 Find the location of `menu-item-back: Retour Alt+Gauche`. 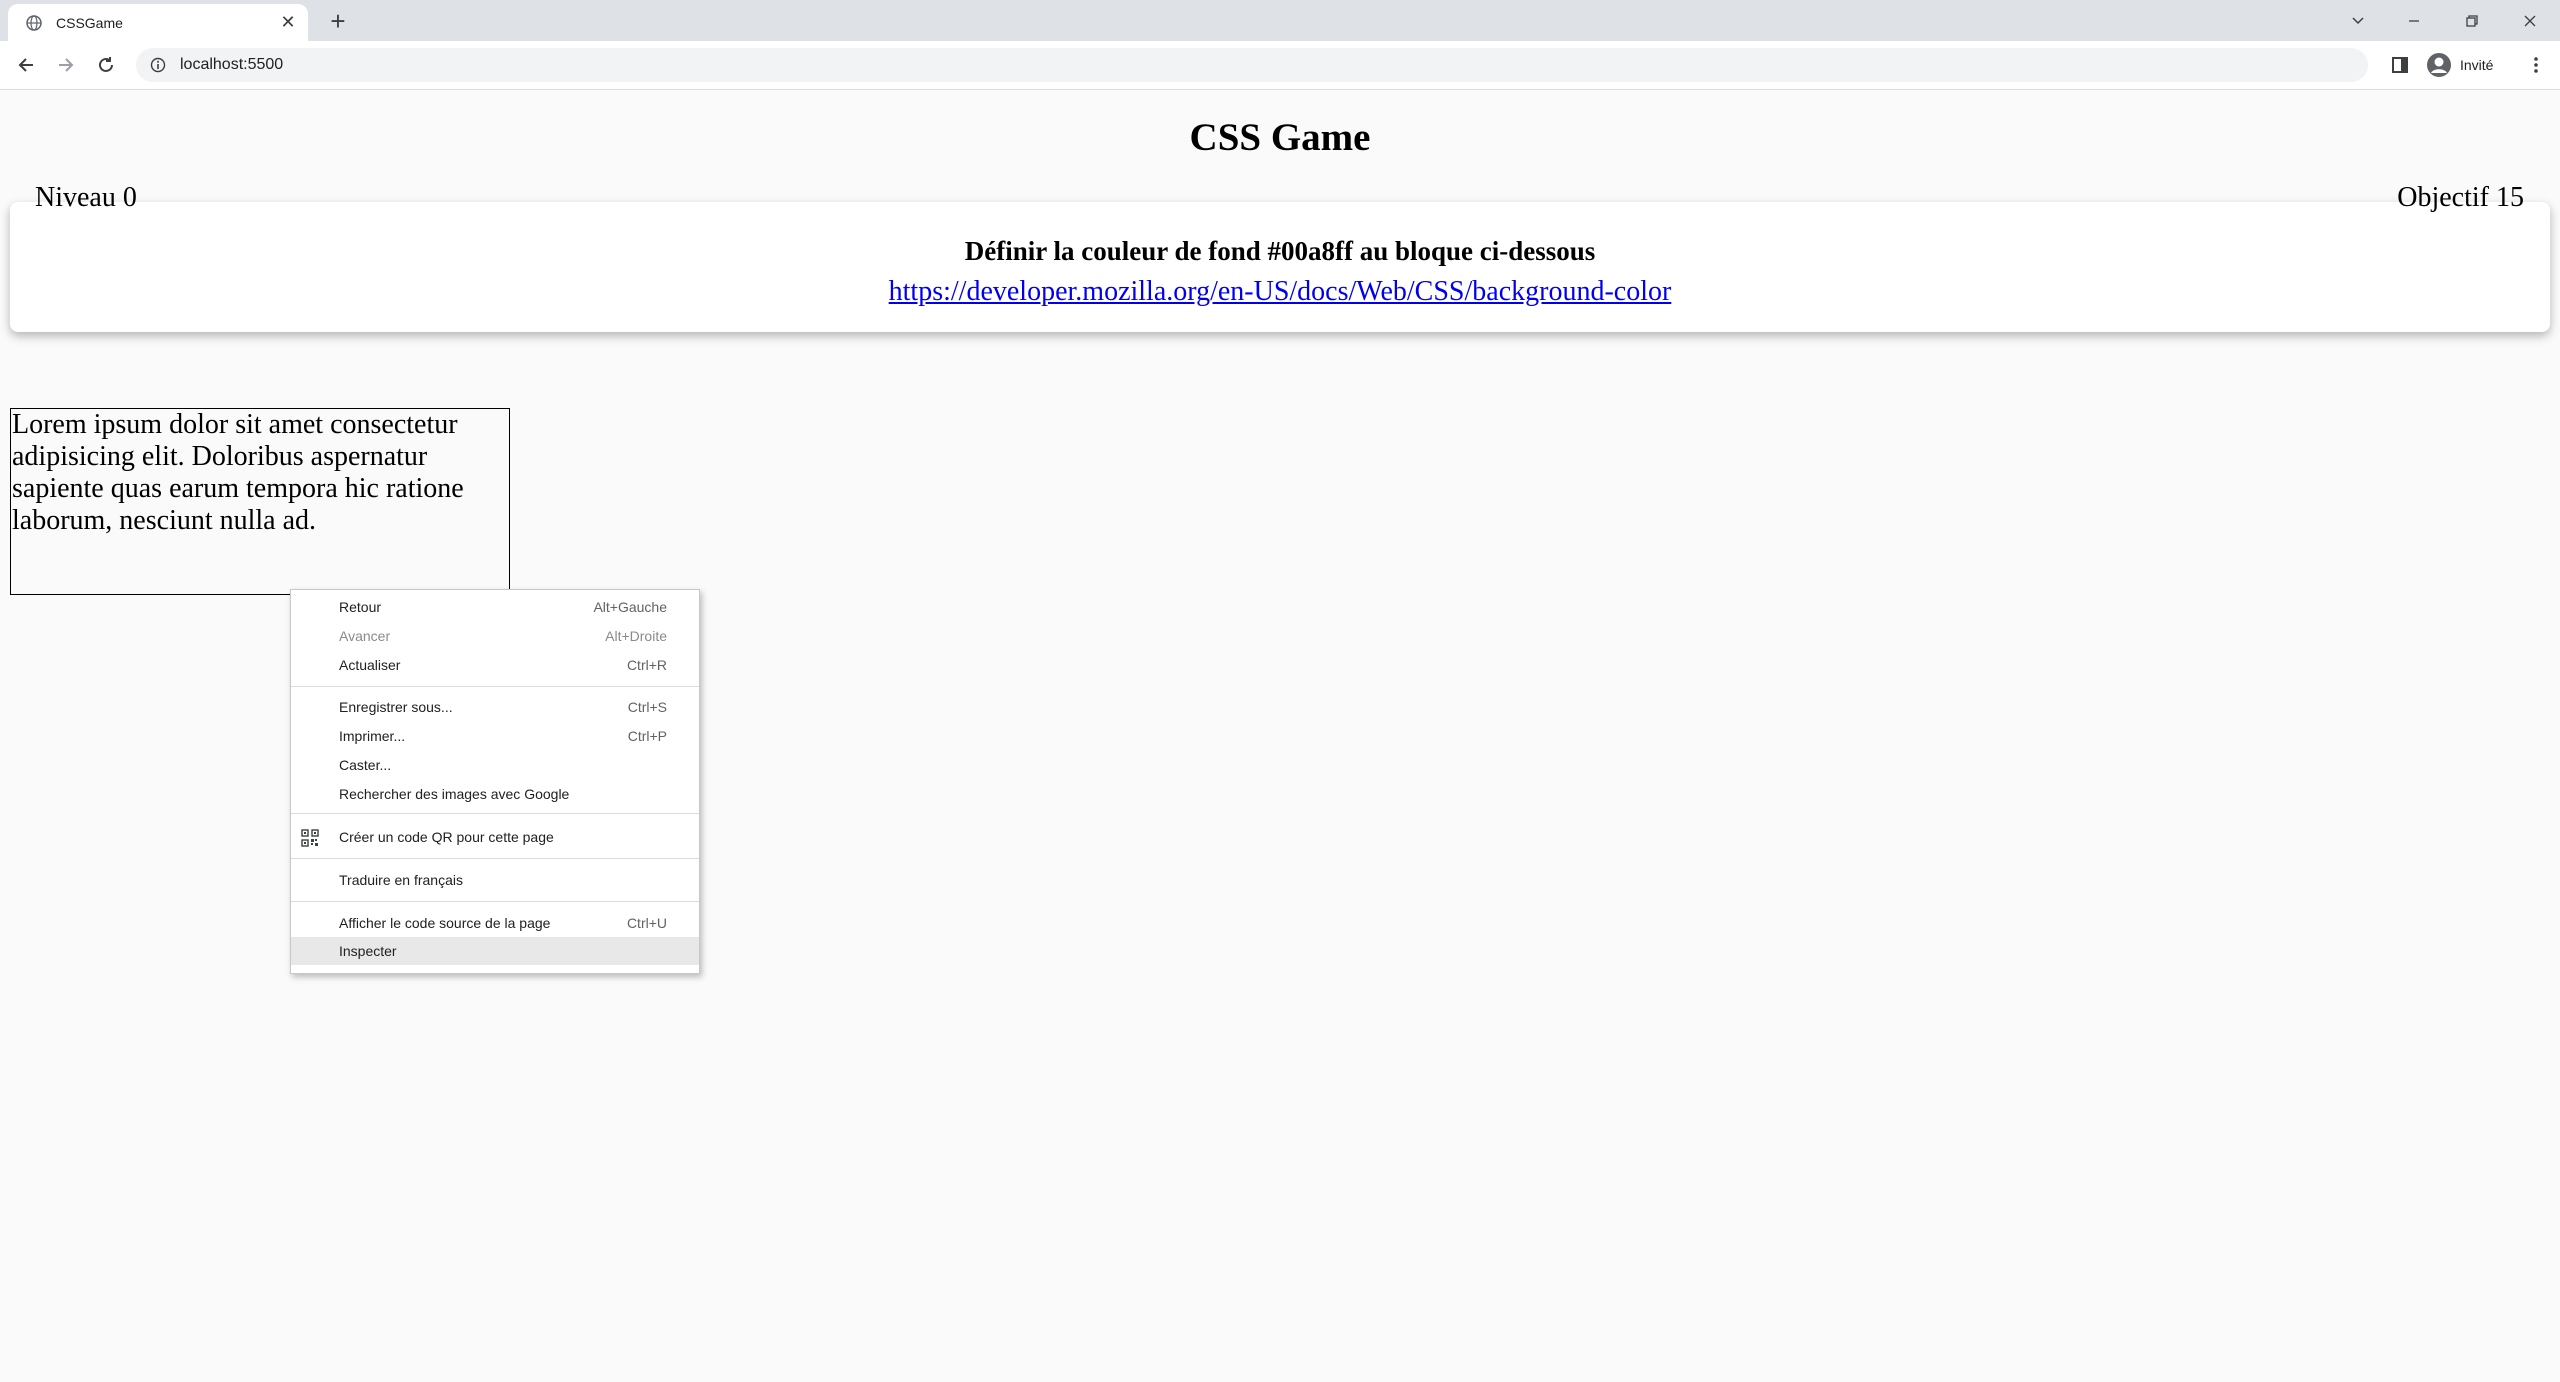

menu-item-back: Retour Alt+Gauche is located at coordinates (495, 607).